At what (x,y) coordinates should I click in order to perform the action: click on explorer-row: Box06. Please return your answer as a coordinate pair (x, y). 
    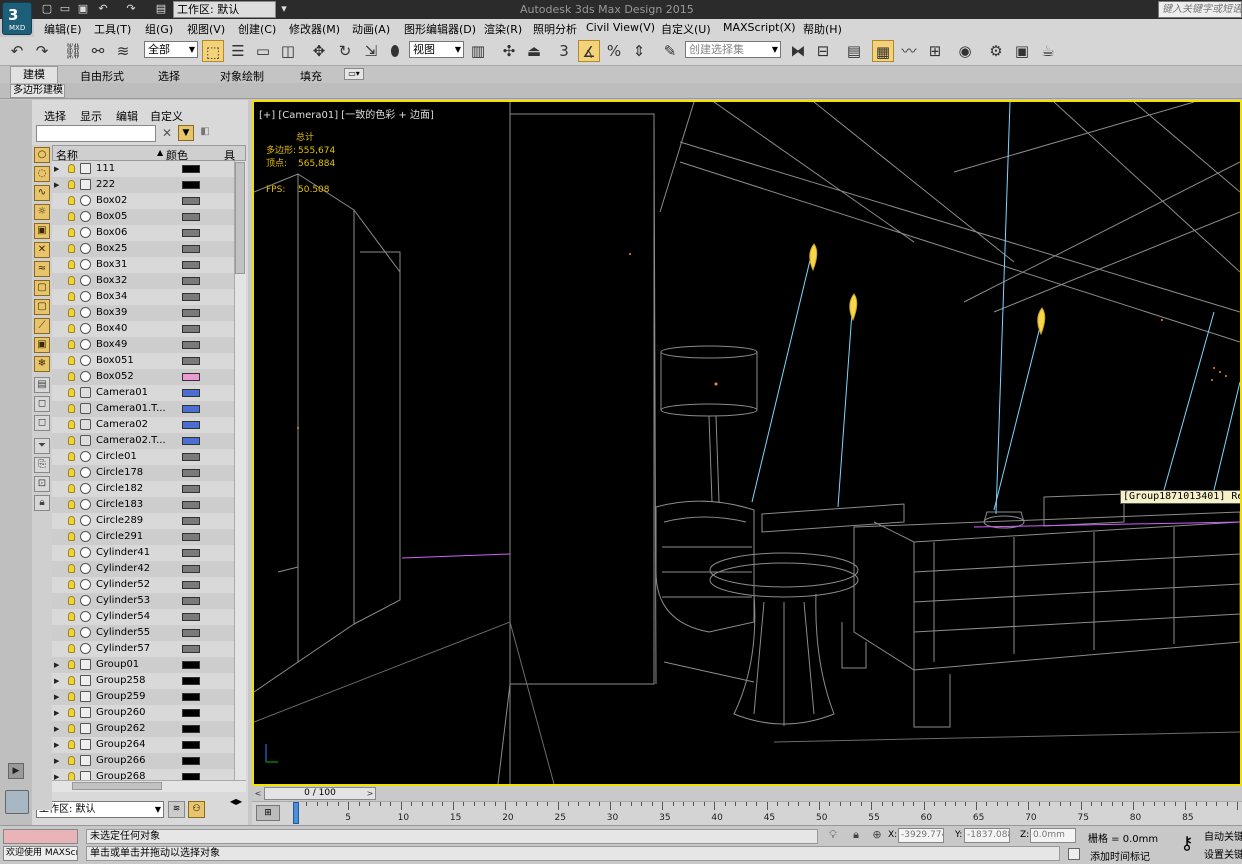
    Looking at the image, I should click on (143, 233).